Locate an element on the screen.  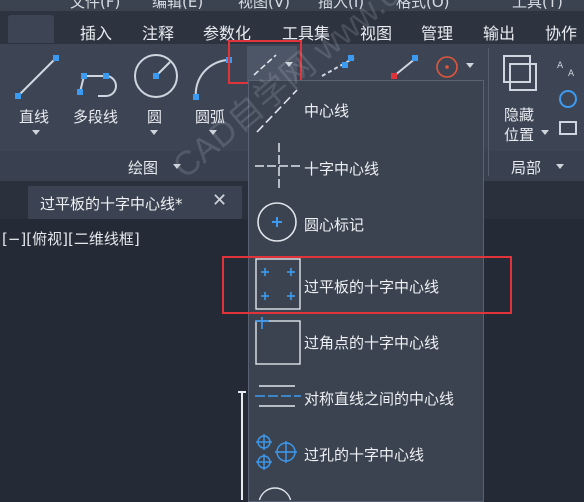
center-mark-tool-icon is located at coordinates (447, 67).